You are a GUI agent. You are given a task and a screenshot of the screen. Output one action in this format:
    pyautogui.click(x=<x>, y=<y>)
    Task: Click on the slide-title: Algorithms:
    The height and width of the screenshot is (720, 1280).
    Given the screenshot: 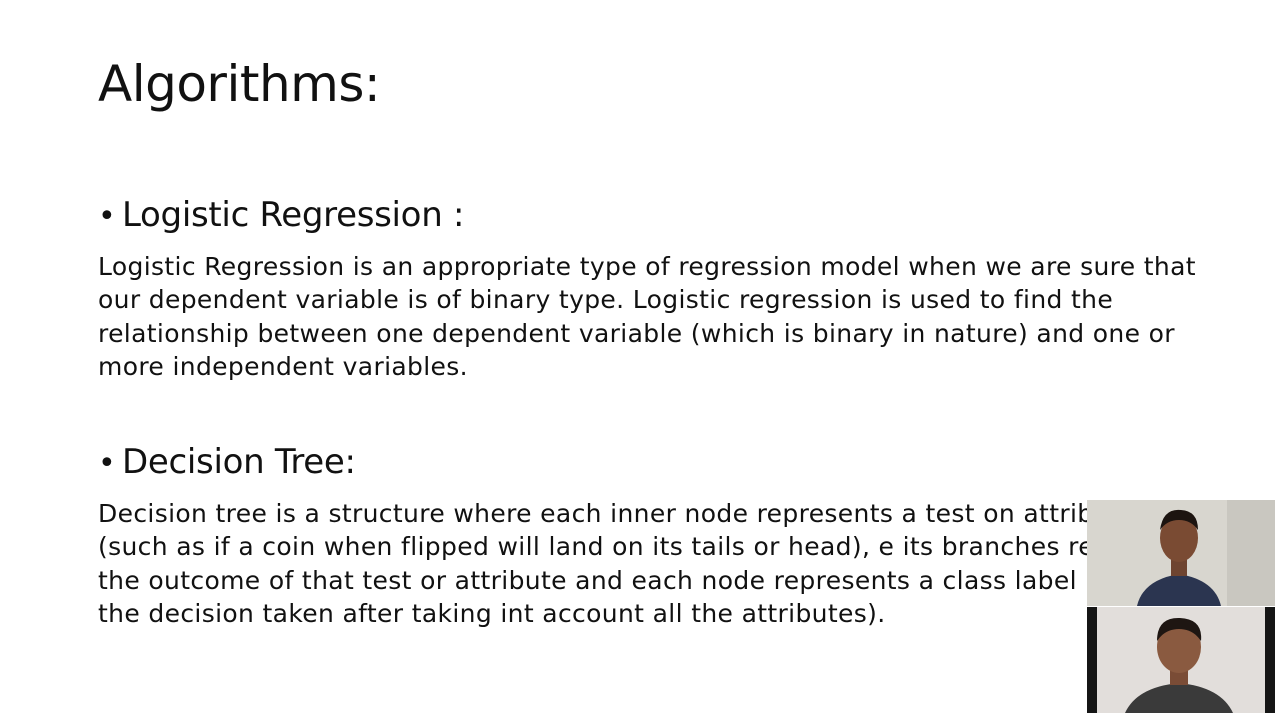 What is the action you would take?
    pyautogui.click(x=239, y=84)
    